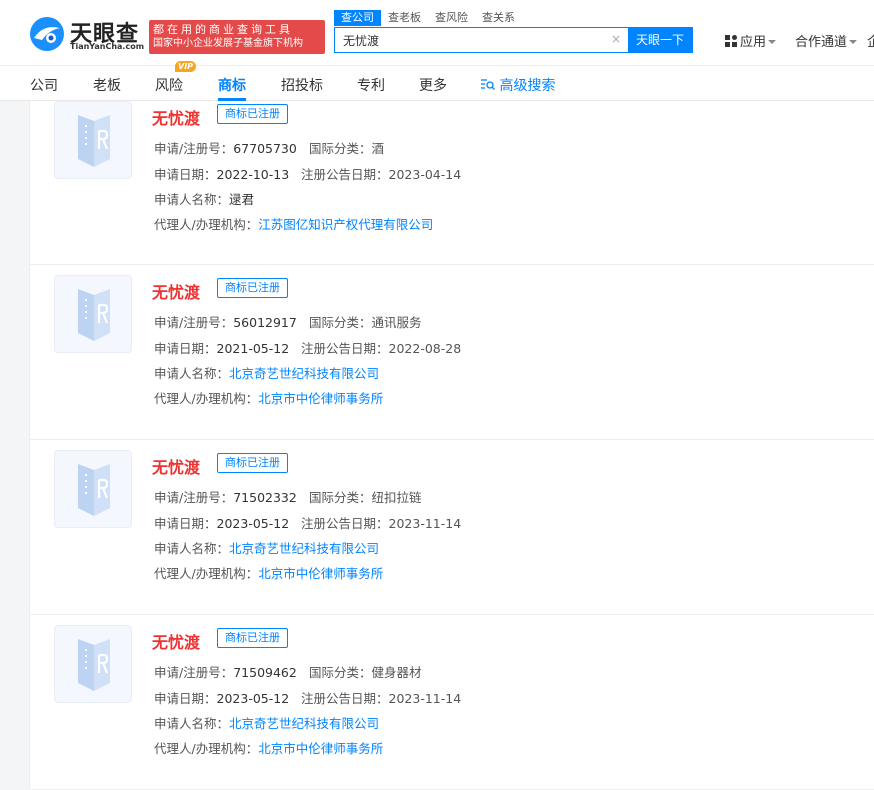  I want to click on apps-label: 应用, so click(753, 42).